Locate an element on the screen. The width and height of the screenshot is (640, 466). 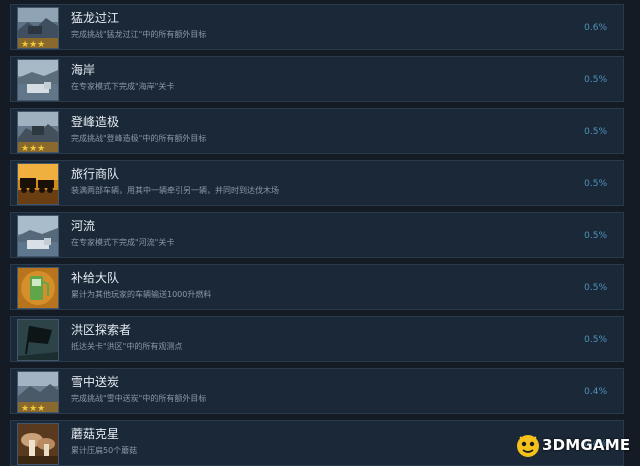
achievement-row: 旅行商队 装满两部车辆，用其中一辆牵引另一辆，并同时到达伐木场 0.5% is located at coordinates (317, 183).